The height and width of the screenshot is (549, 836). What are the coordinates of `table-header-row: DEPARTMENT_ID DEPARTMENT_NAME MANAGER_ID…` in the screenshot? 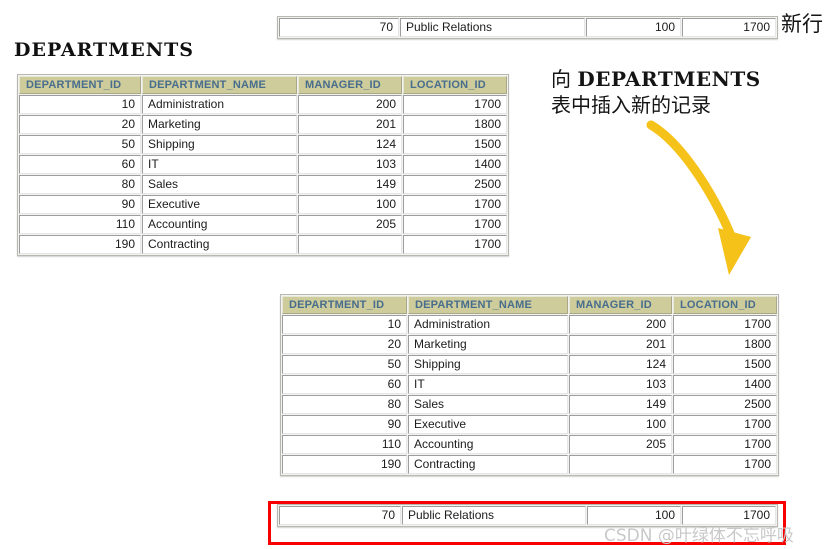 It's located at (263, 85).